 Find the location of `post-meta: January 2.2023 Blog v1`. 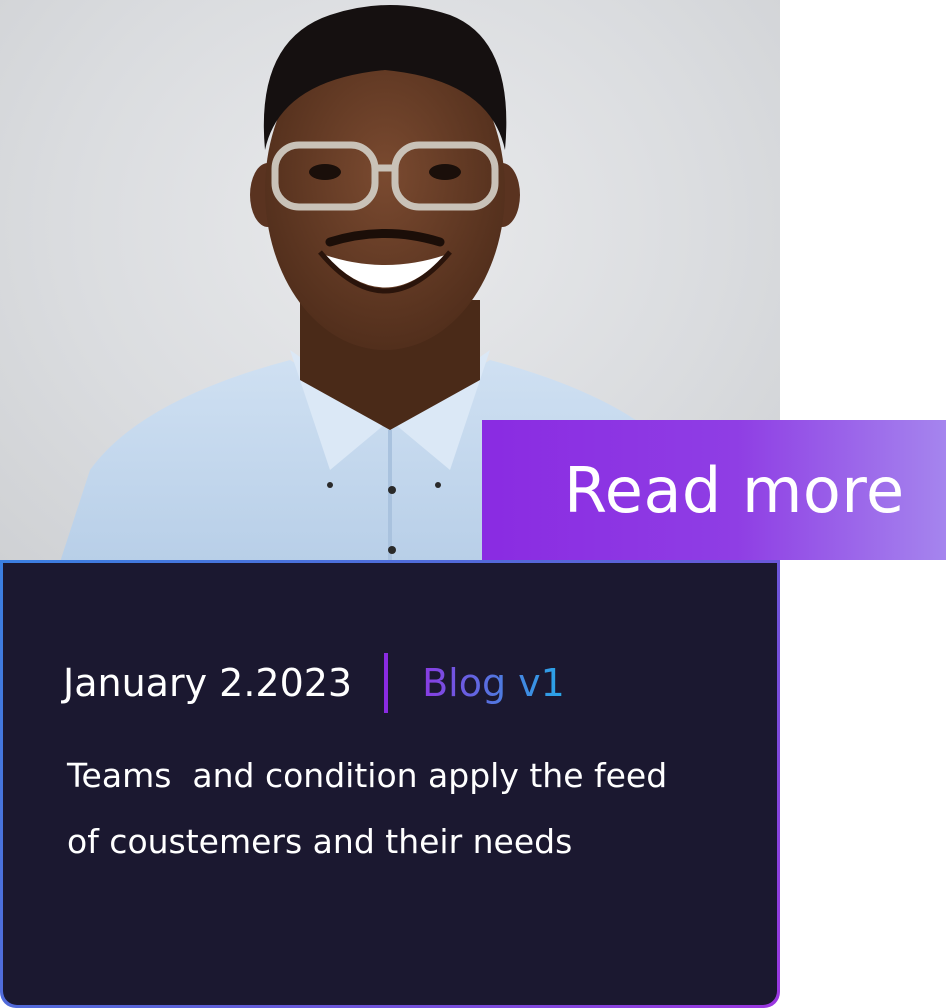

post-meta: January 2.2023 Blog v1 is located at coordinates (314, 683).